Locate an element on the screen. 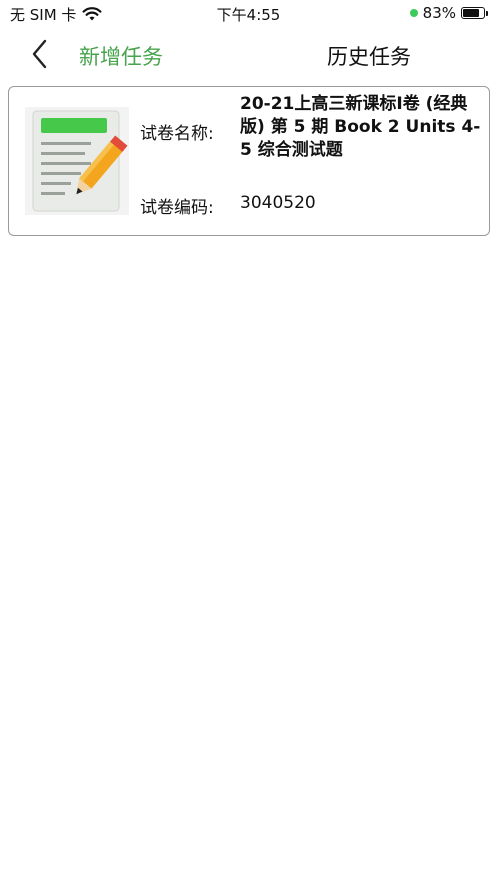  tab-history-task: 历史任务 is located at coordinates (369, 56).